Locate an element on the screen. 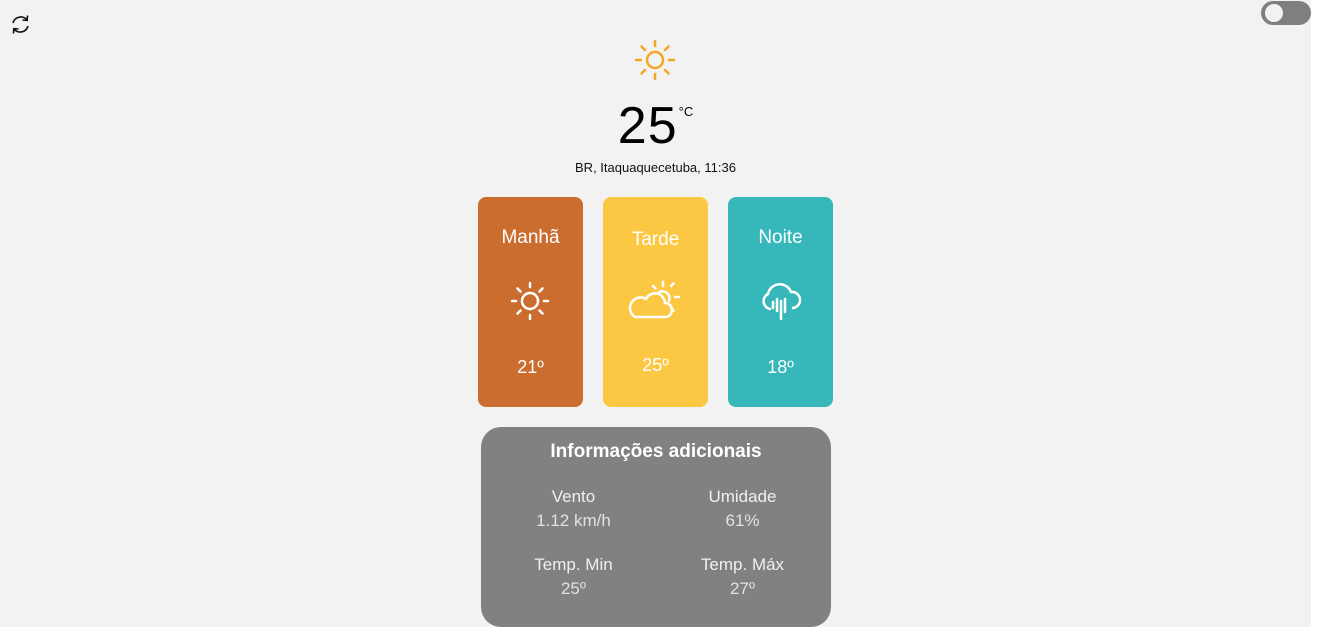 The width and height of the screenshot is (1326, 627). wind-value: 1.12 km/h is located at coordinates (573, 520).